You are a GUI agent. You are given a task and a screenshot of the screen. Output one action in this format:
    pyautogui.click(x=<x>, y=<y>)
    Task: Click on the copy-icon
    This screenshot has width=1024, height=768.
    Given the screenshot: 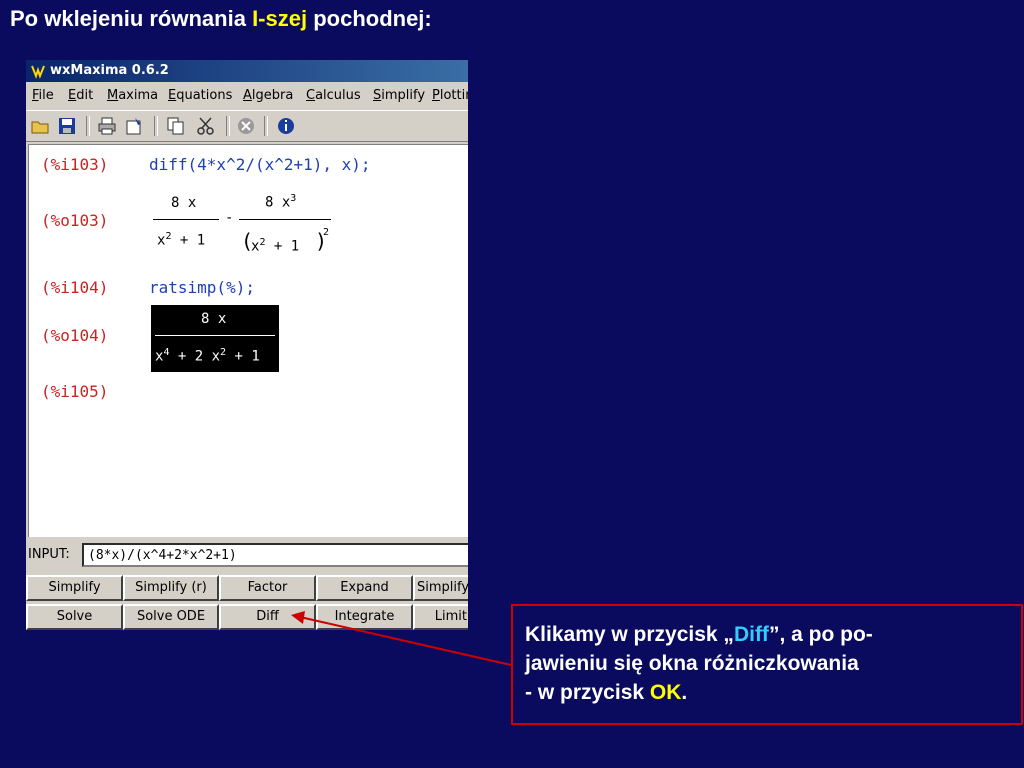 What is the action you would take?
    pyautogui.click(x=176, y=126)
    